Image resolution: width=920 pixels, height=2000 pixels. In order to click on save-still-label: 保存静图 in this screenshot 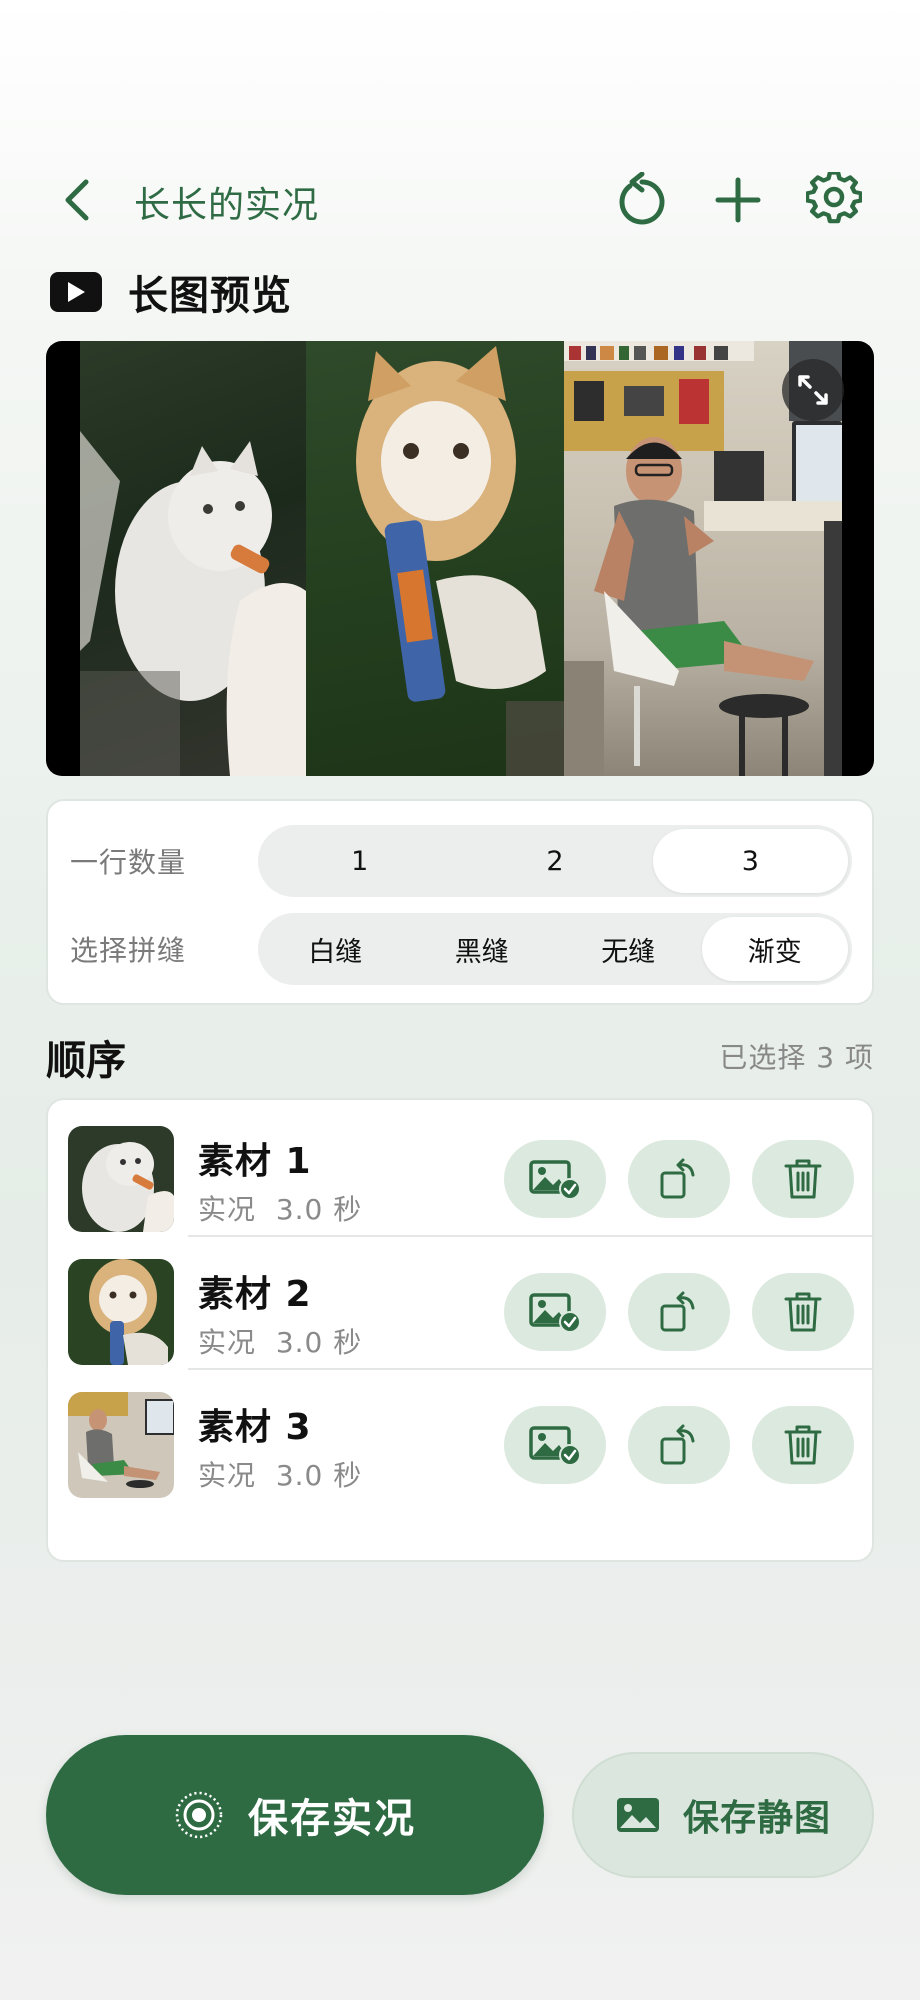, I will do `click(756, 1818)`.